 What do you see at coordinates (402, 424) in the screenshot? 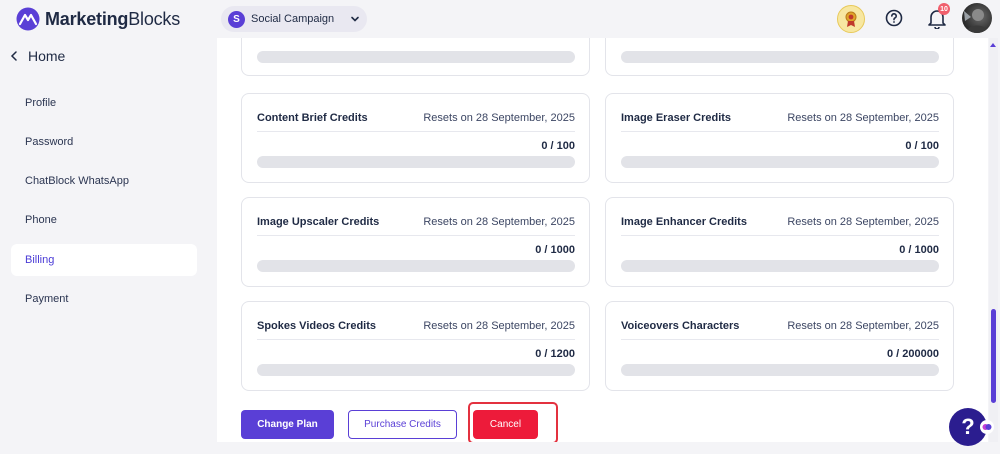
I see `purchase-credits-button: Purchase Credits` at bounding box center [402, 424].